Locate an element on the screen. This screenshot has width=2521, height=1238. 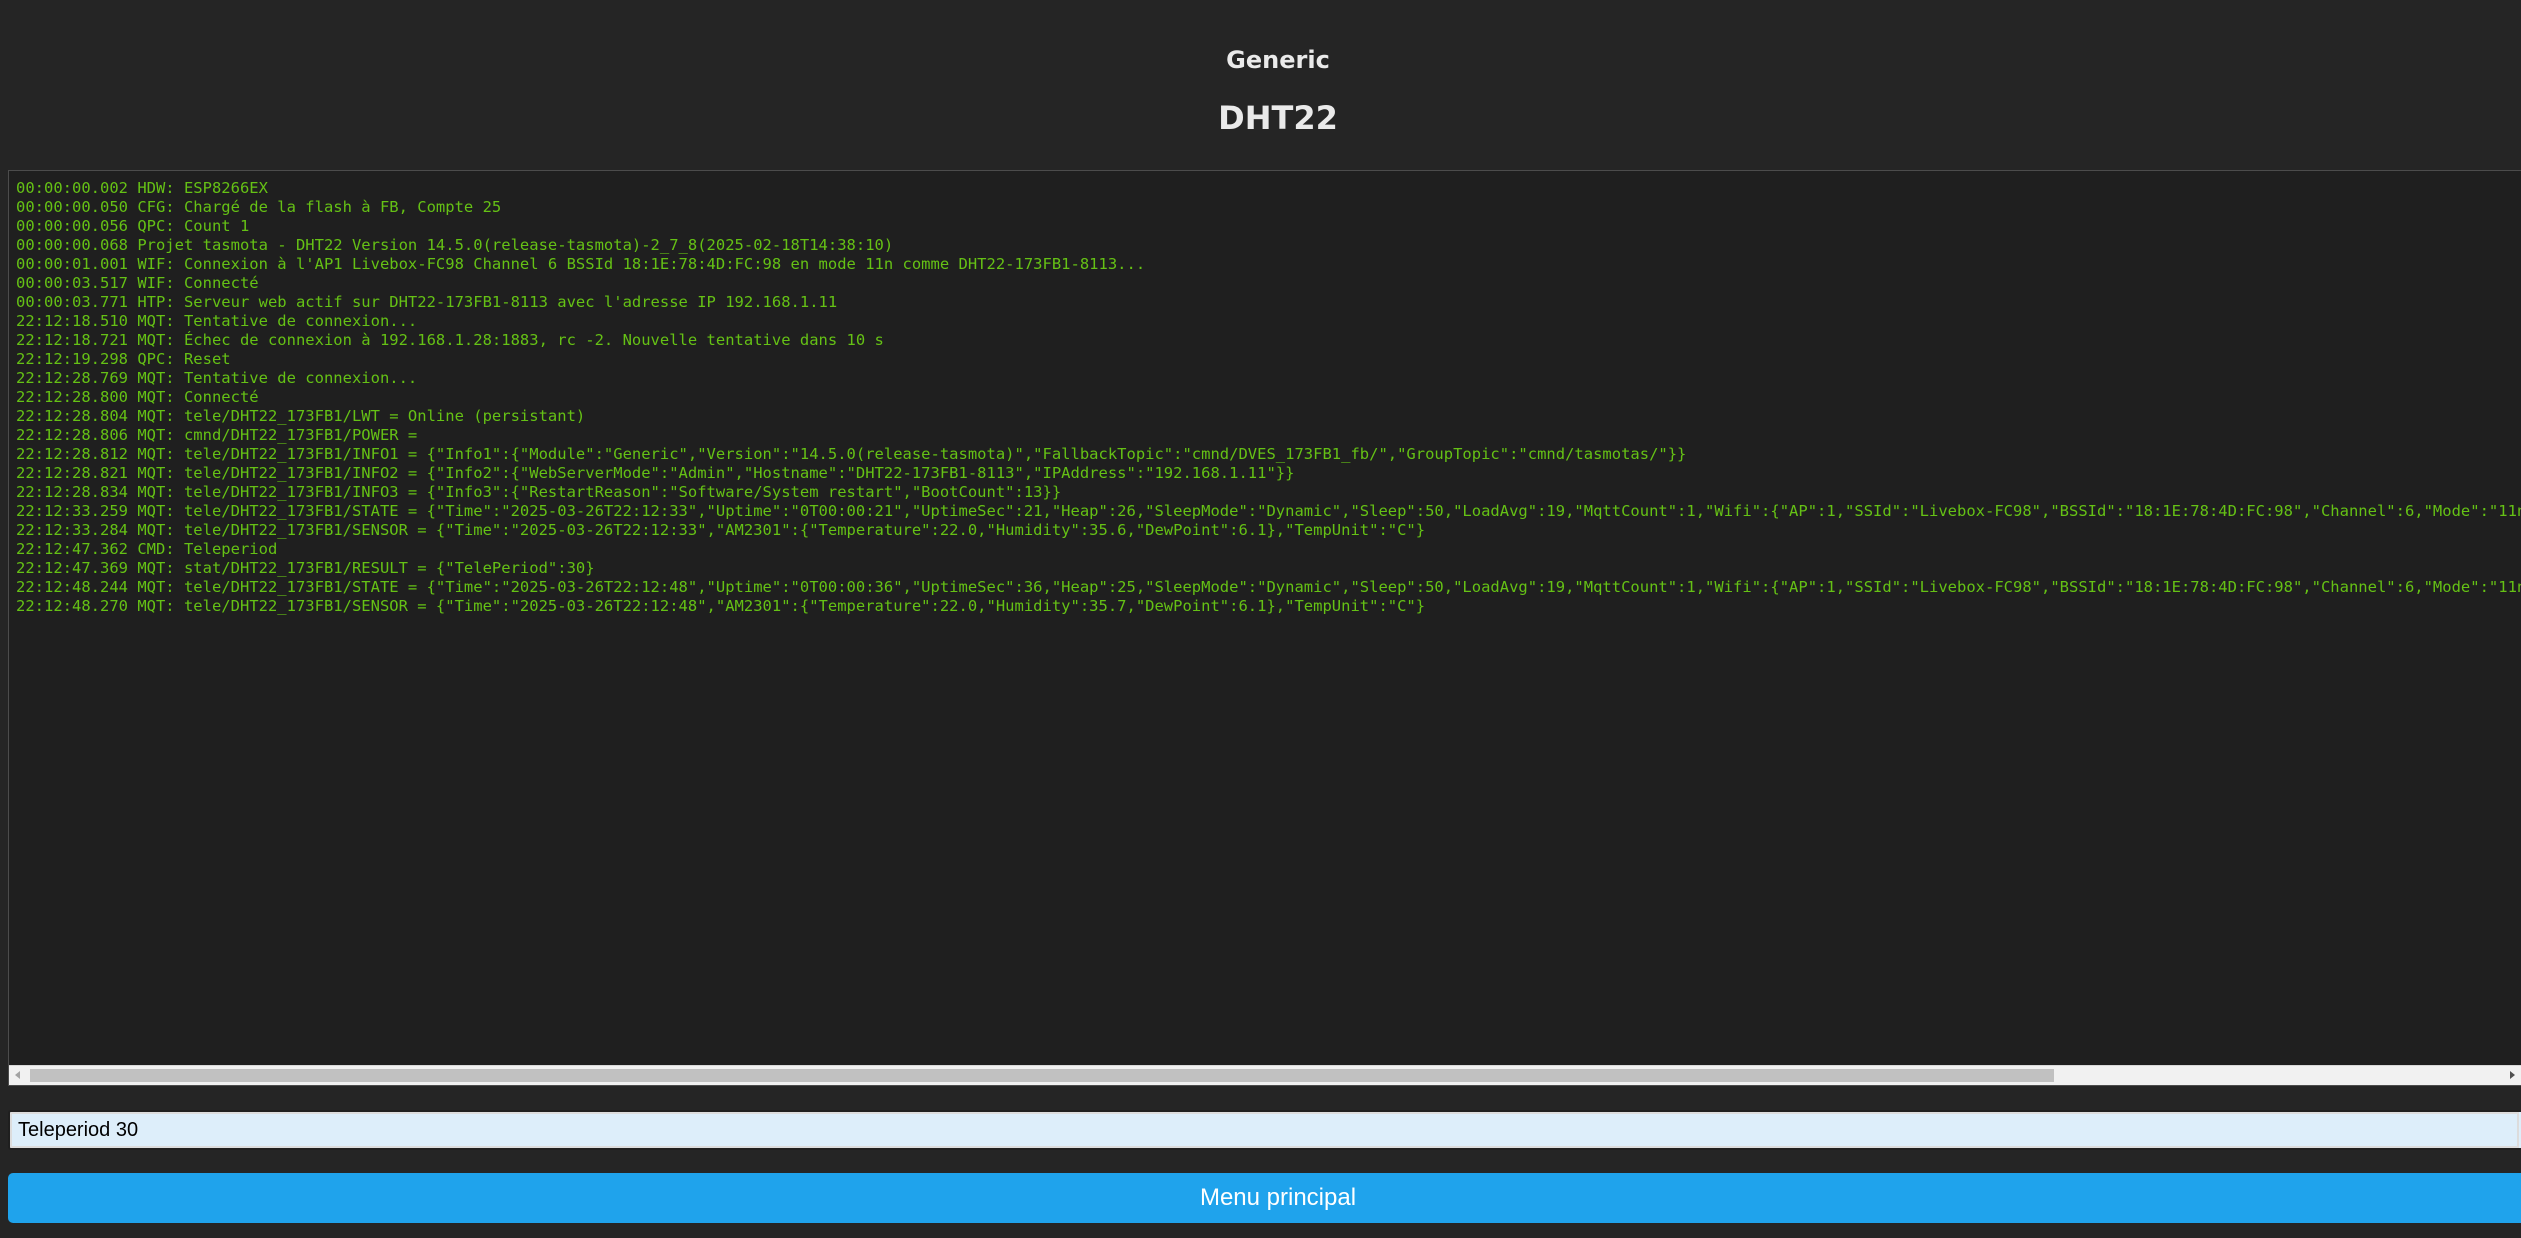
console-line: 00:00:00.056 QPC: Count 1 is located at coordinates (133, 226).